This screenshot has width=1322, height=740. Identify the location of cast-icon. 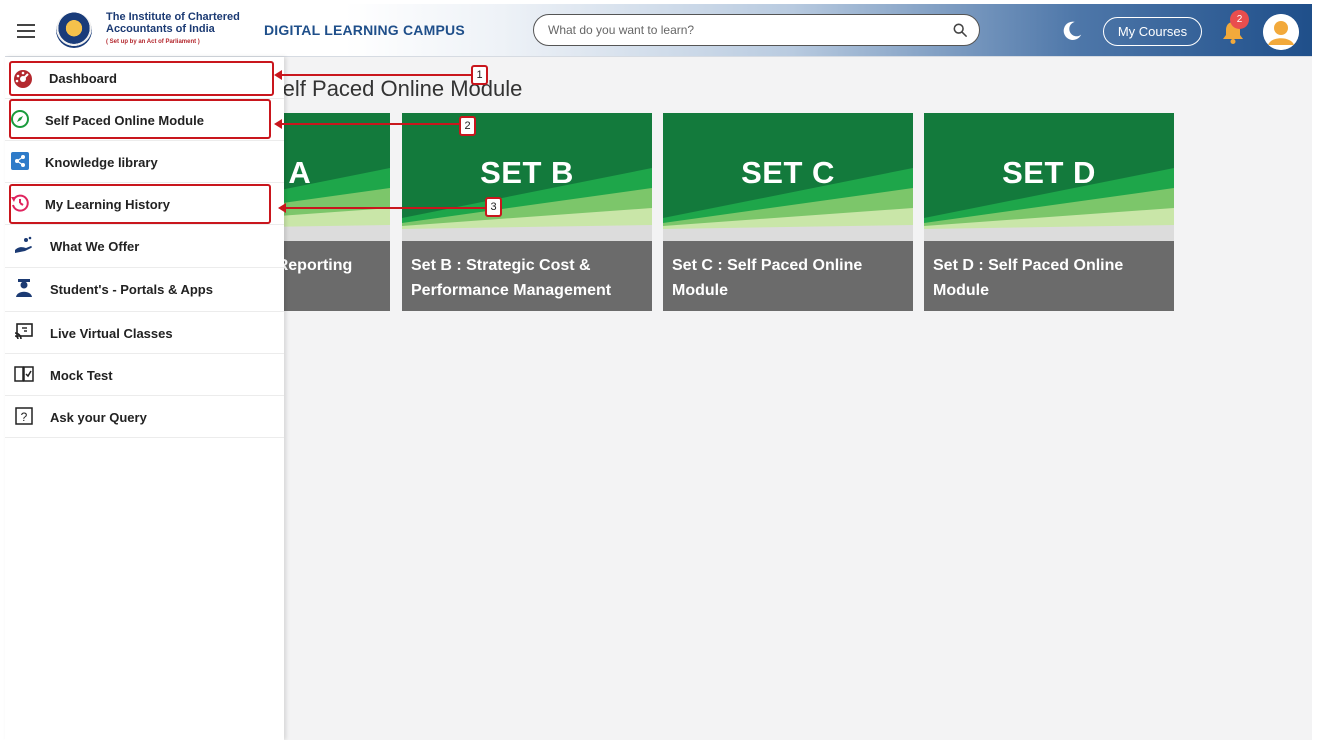
(23, 331).